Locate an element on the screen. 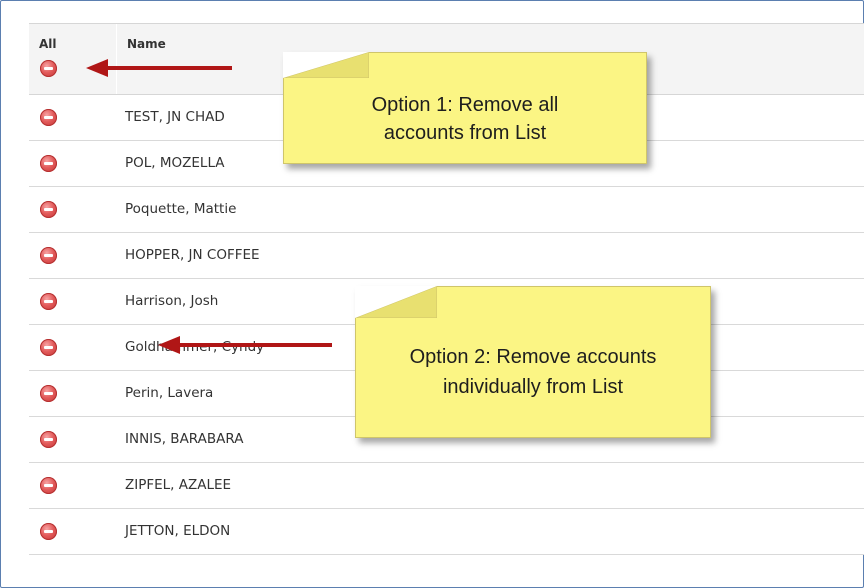  remove-all-icon is located at coordinates (48, 68).